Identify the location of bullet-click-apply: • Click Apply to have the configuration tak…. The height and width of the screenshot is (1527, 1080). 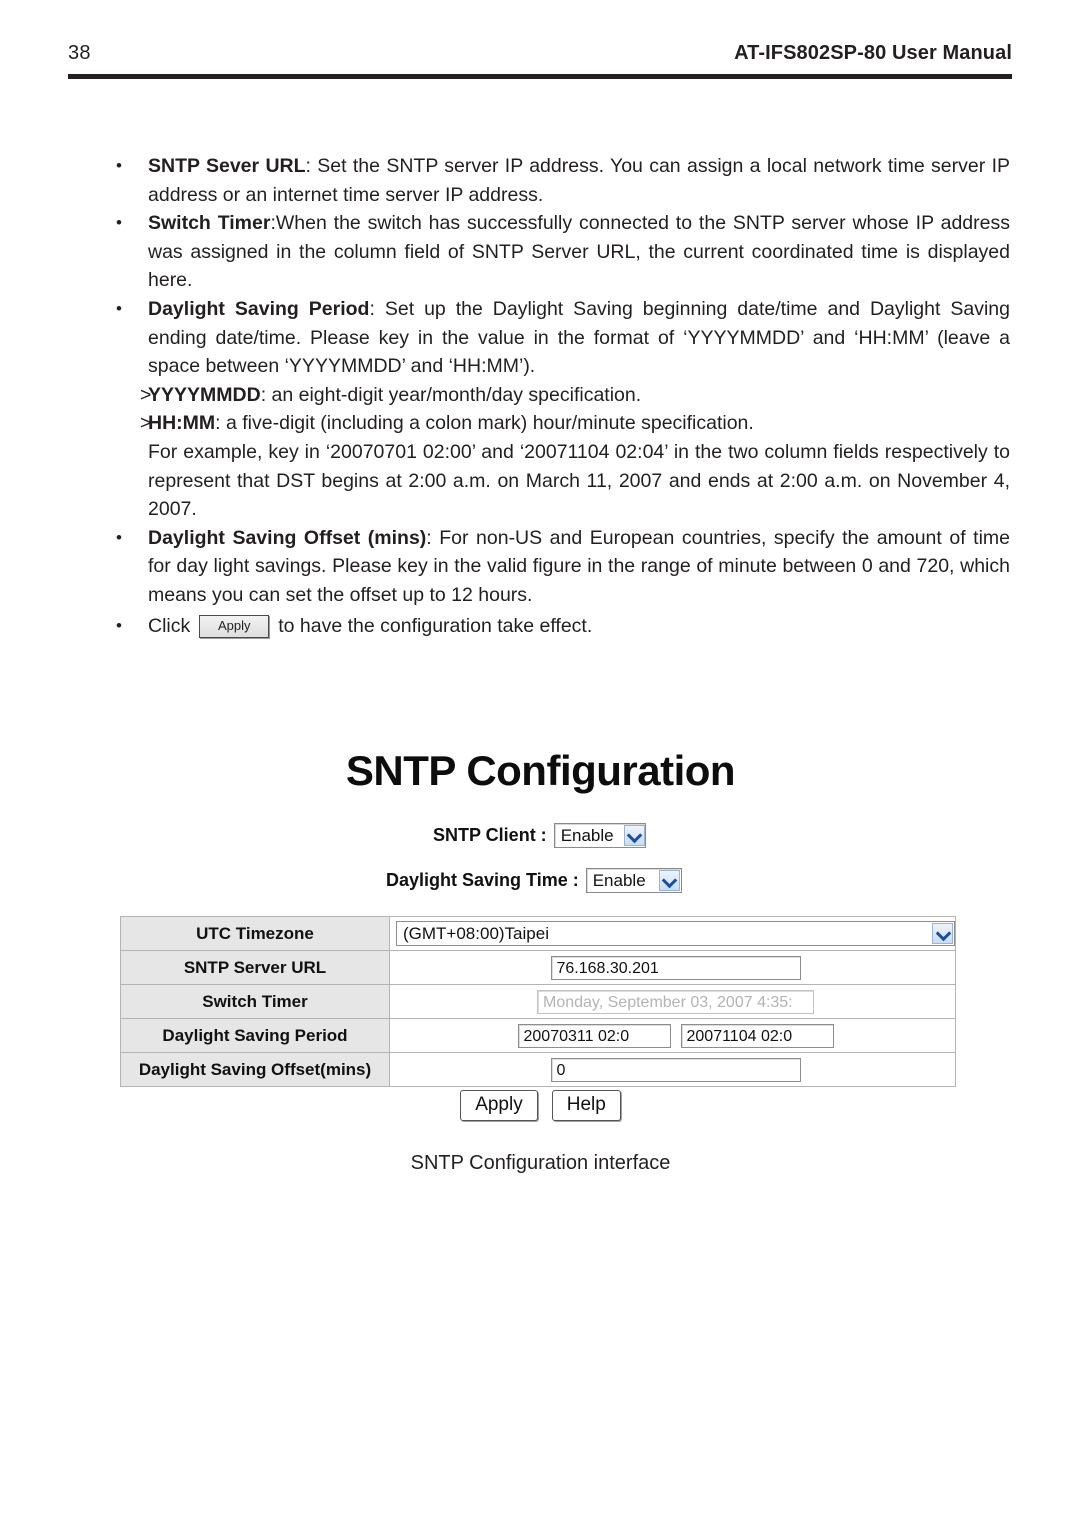
(560, 626).